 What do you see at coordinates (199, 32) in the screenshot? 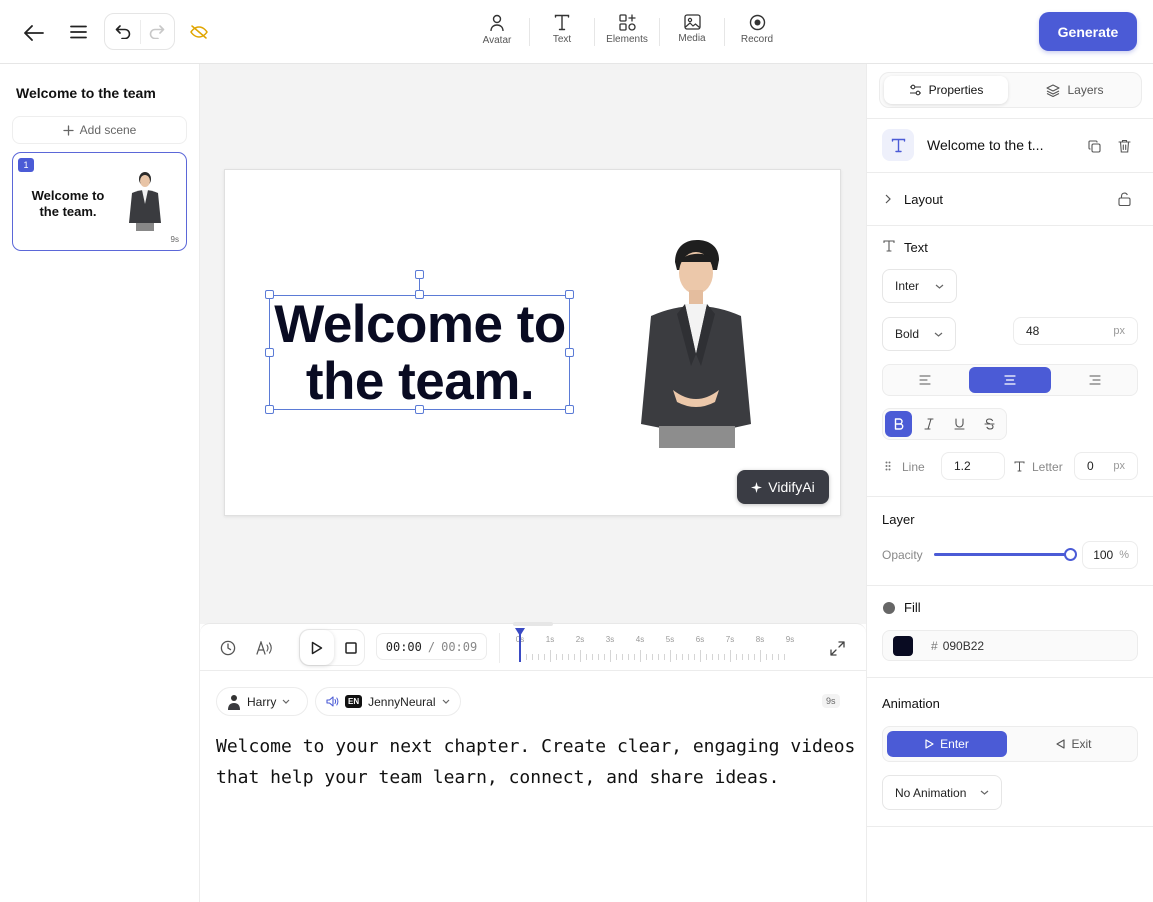
I see `hidden-eye-icon` at bounding box center [199, 32].